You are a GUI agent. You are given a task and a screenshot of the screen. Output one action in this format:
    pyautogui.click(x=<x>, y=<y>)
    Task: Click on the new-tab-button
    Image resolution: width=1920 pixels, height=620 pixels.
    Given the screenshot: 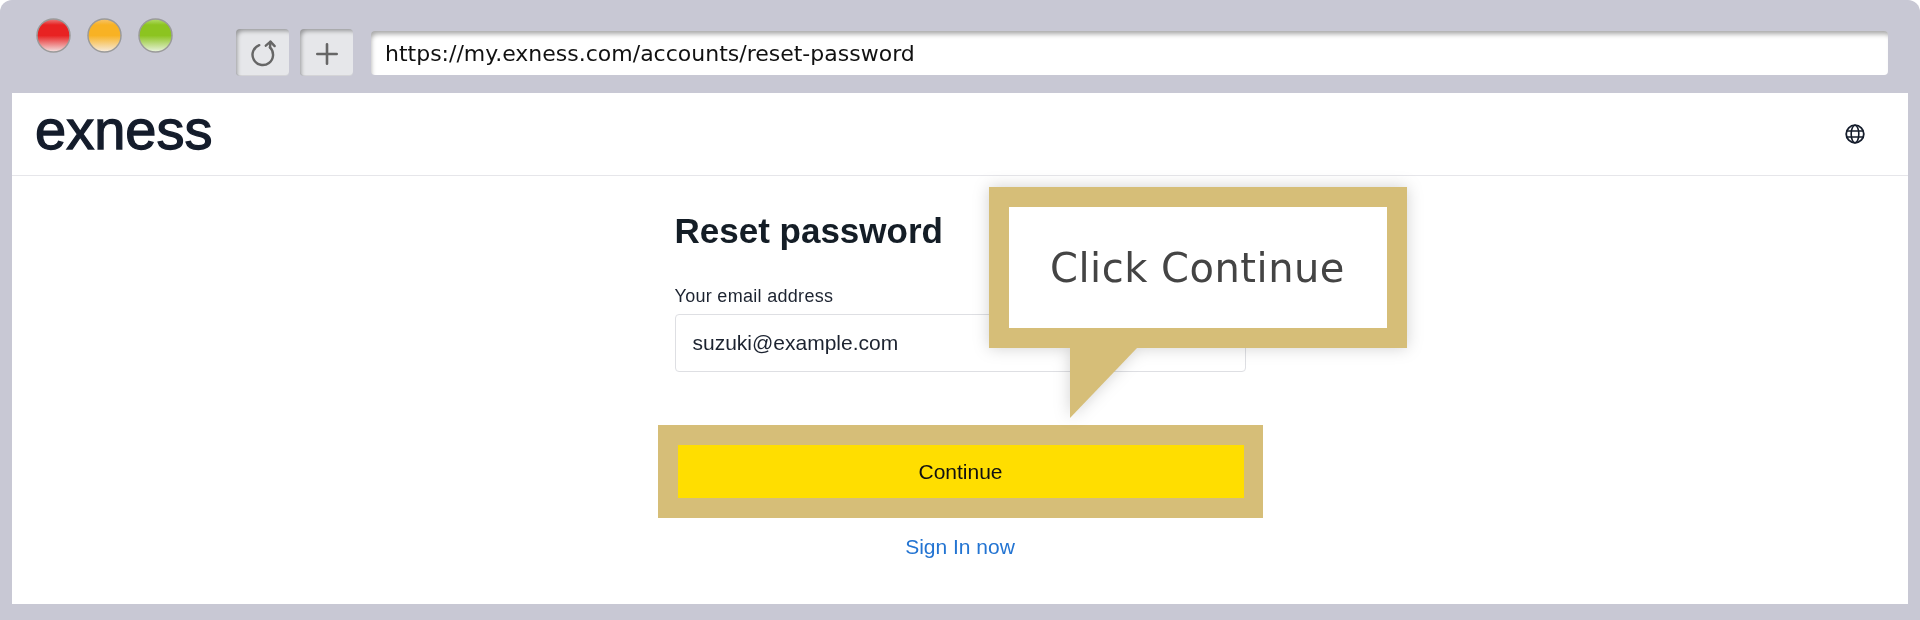 What is the action you would take?
    pyautogui.click(x=326, y=52)
    